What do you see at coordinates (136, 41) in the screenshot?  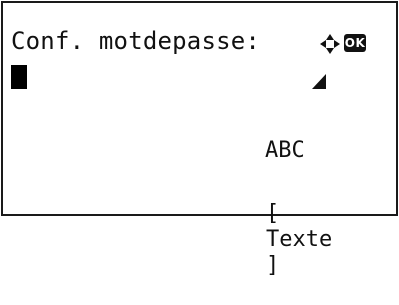 I see `password-confirm-prompt: Conf. motdepasse:` at bounding box center [136, 41].